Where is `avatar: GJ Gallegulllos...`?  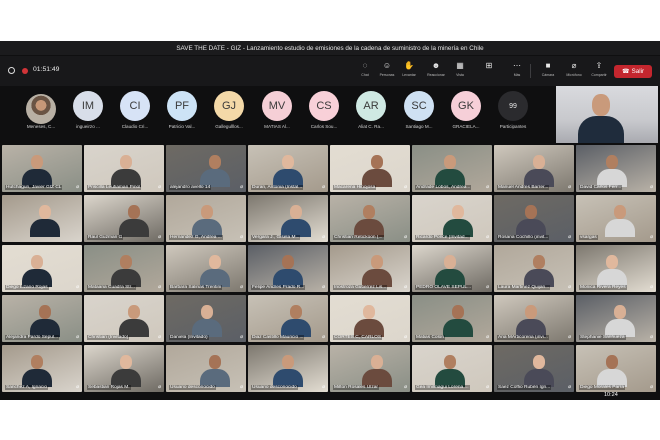 avatar: GJ Gallegulllos... is located at coordinates (229, 113).